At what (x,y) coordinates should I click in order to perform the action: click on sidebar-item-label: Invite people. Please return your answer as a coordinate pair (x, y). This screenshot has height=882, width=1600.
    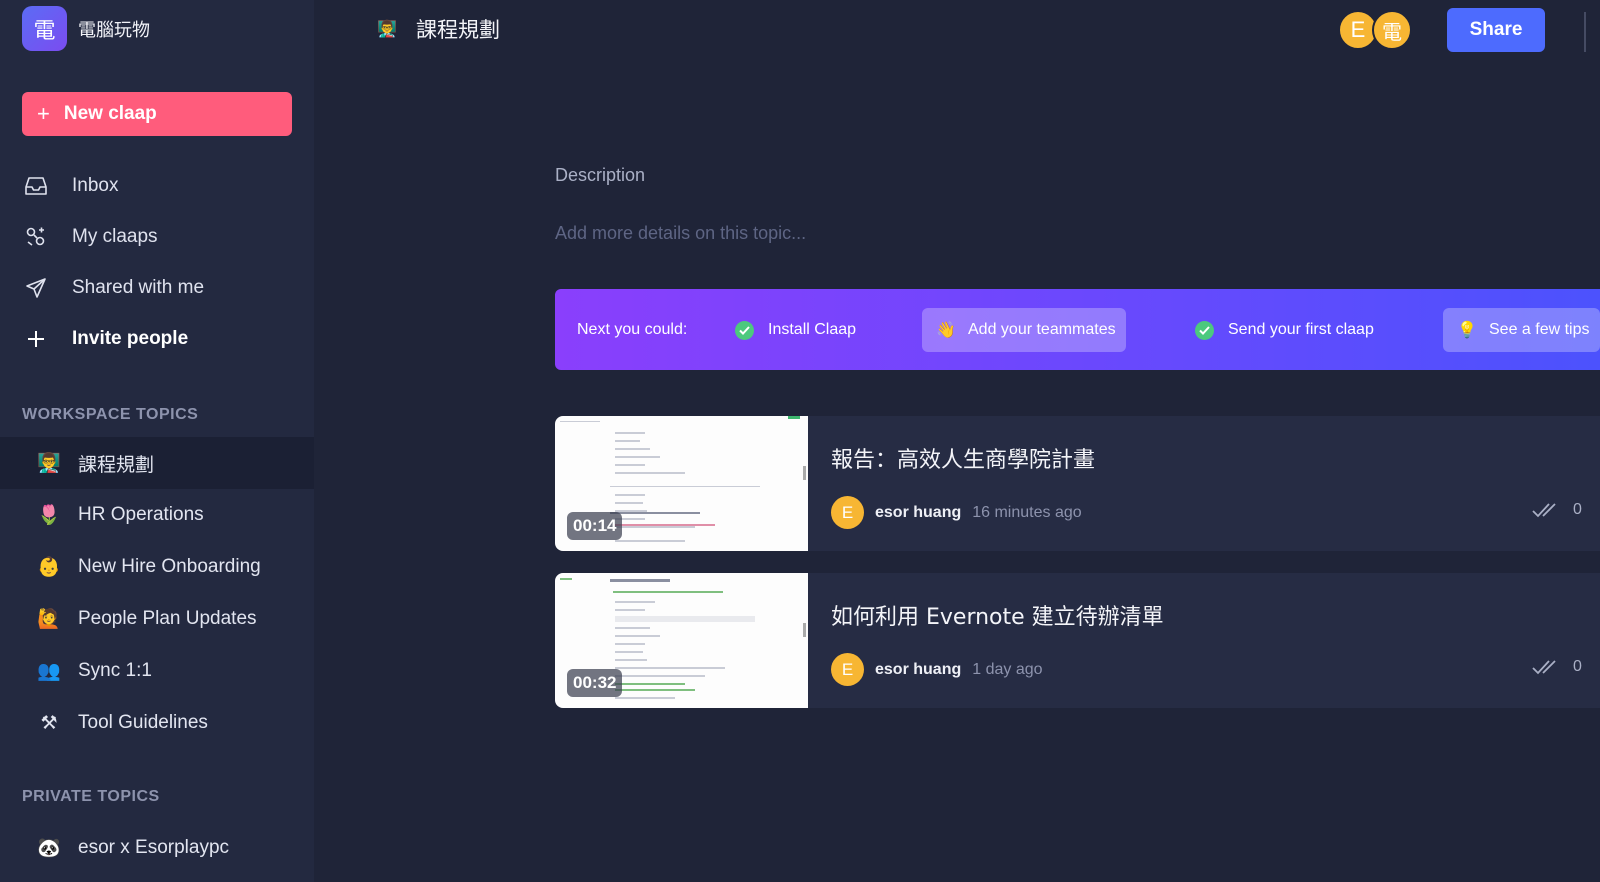
    Looking at the image, I should click on (130, 338).